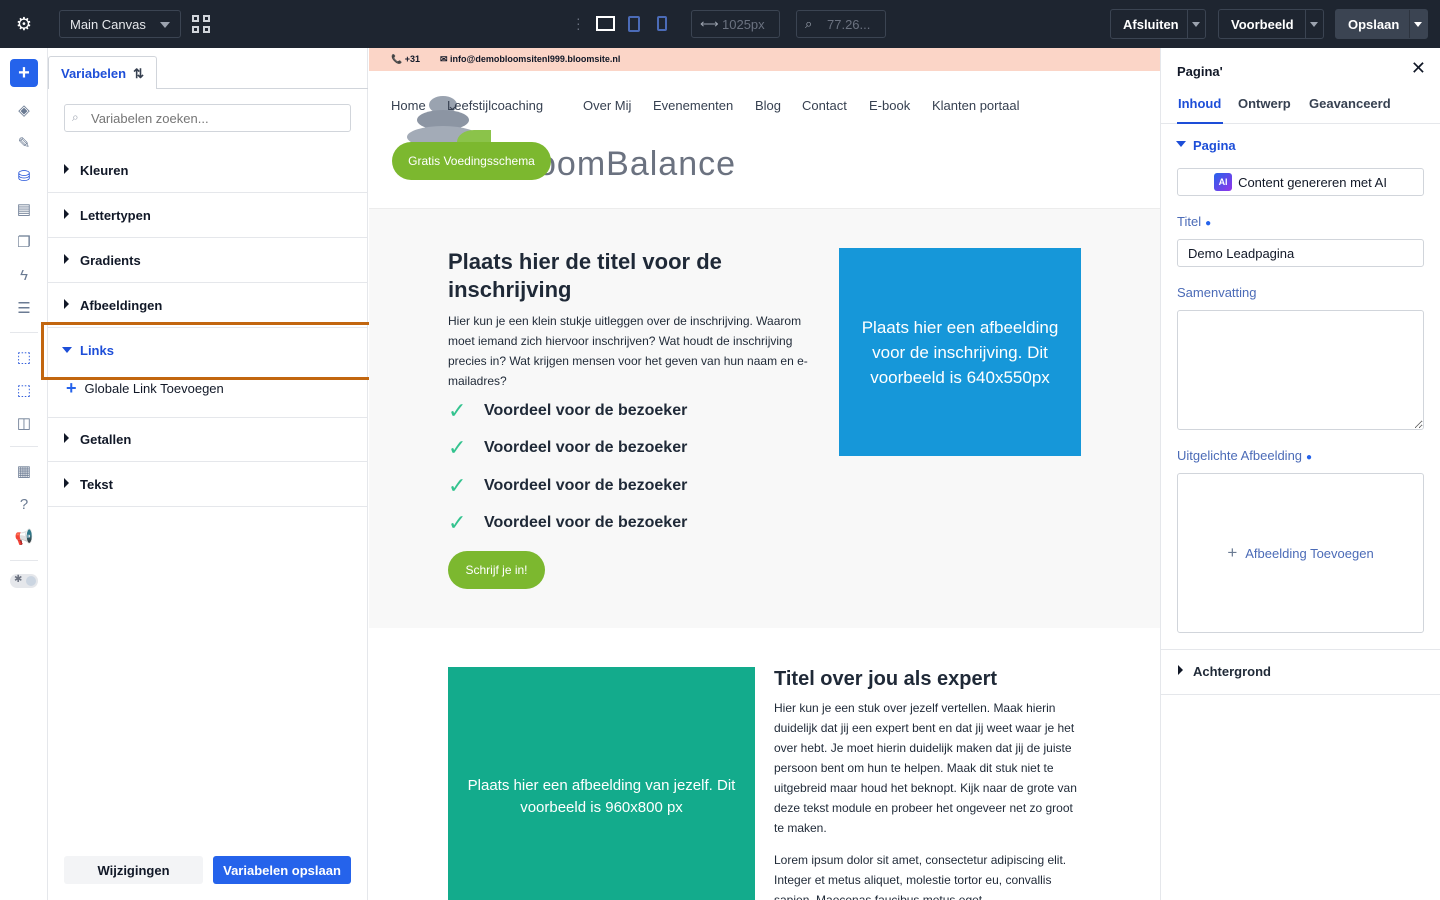 Image resolution: width=1440 pixels, height=900 pixels. I want to click on help-icon: ?, so click(24, 504).